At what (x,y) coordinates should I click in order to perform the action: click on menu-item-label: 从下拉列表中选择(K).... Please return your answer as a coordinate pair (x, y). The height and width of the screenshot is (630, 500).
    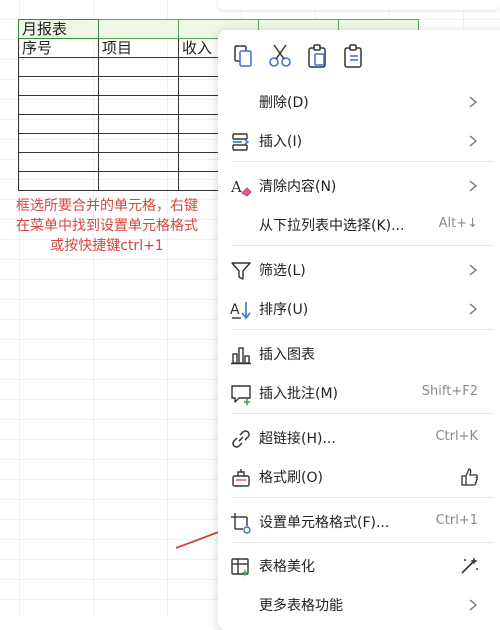
    Looking at the image, I should click on (332, 226).